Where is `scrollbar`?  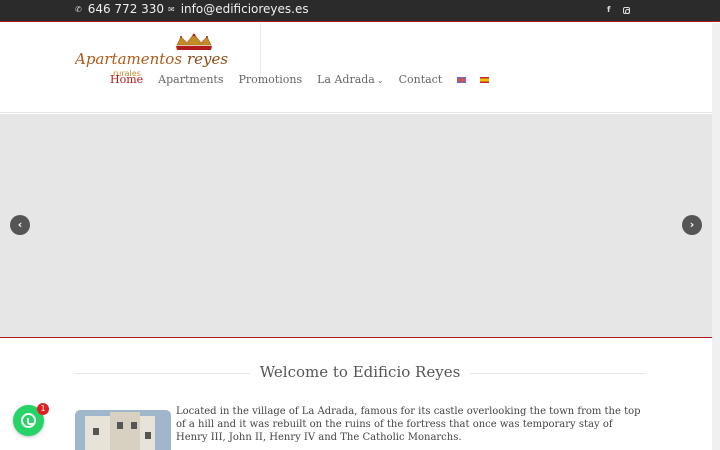 scrollbar is located at coordinates (716, 236).